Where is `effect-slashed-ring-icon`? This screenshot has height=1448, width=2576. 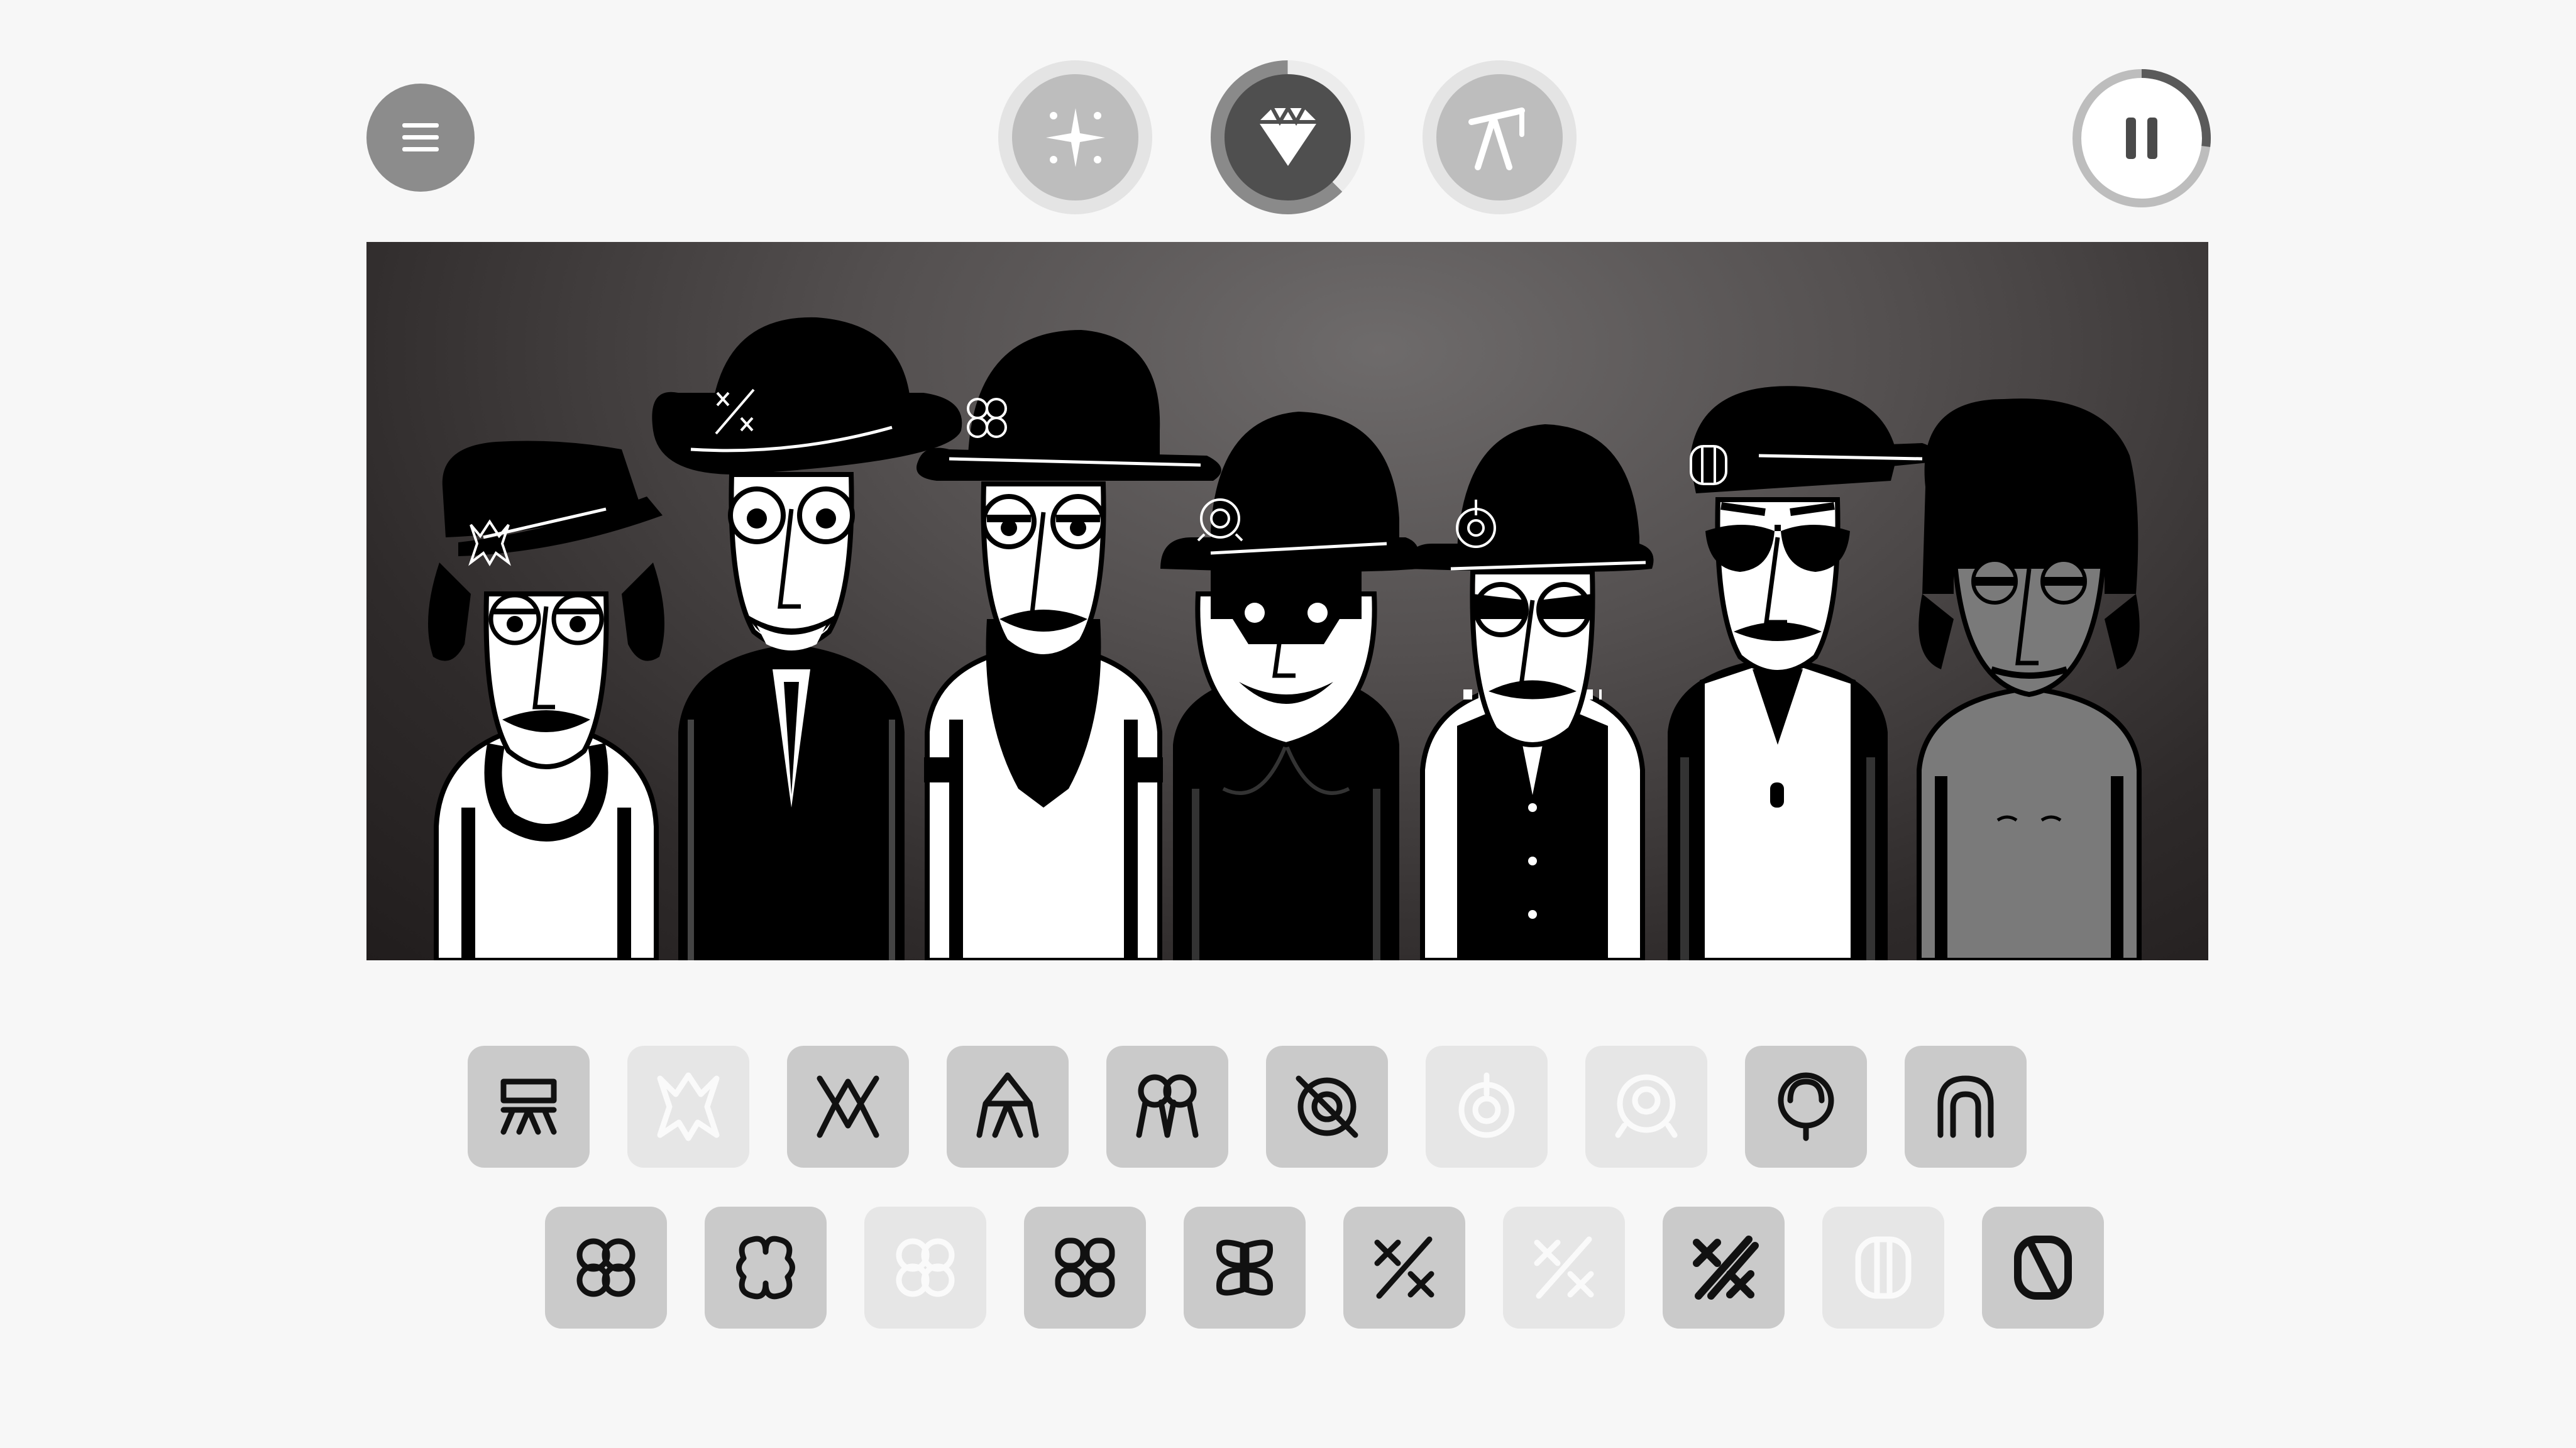
effect-slashed-ring-icon is located at coordinates (1327, 1106).